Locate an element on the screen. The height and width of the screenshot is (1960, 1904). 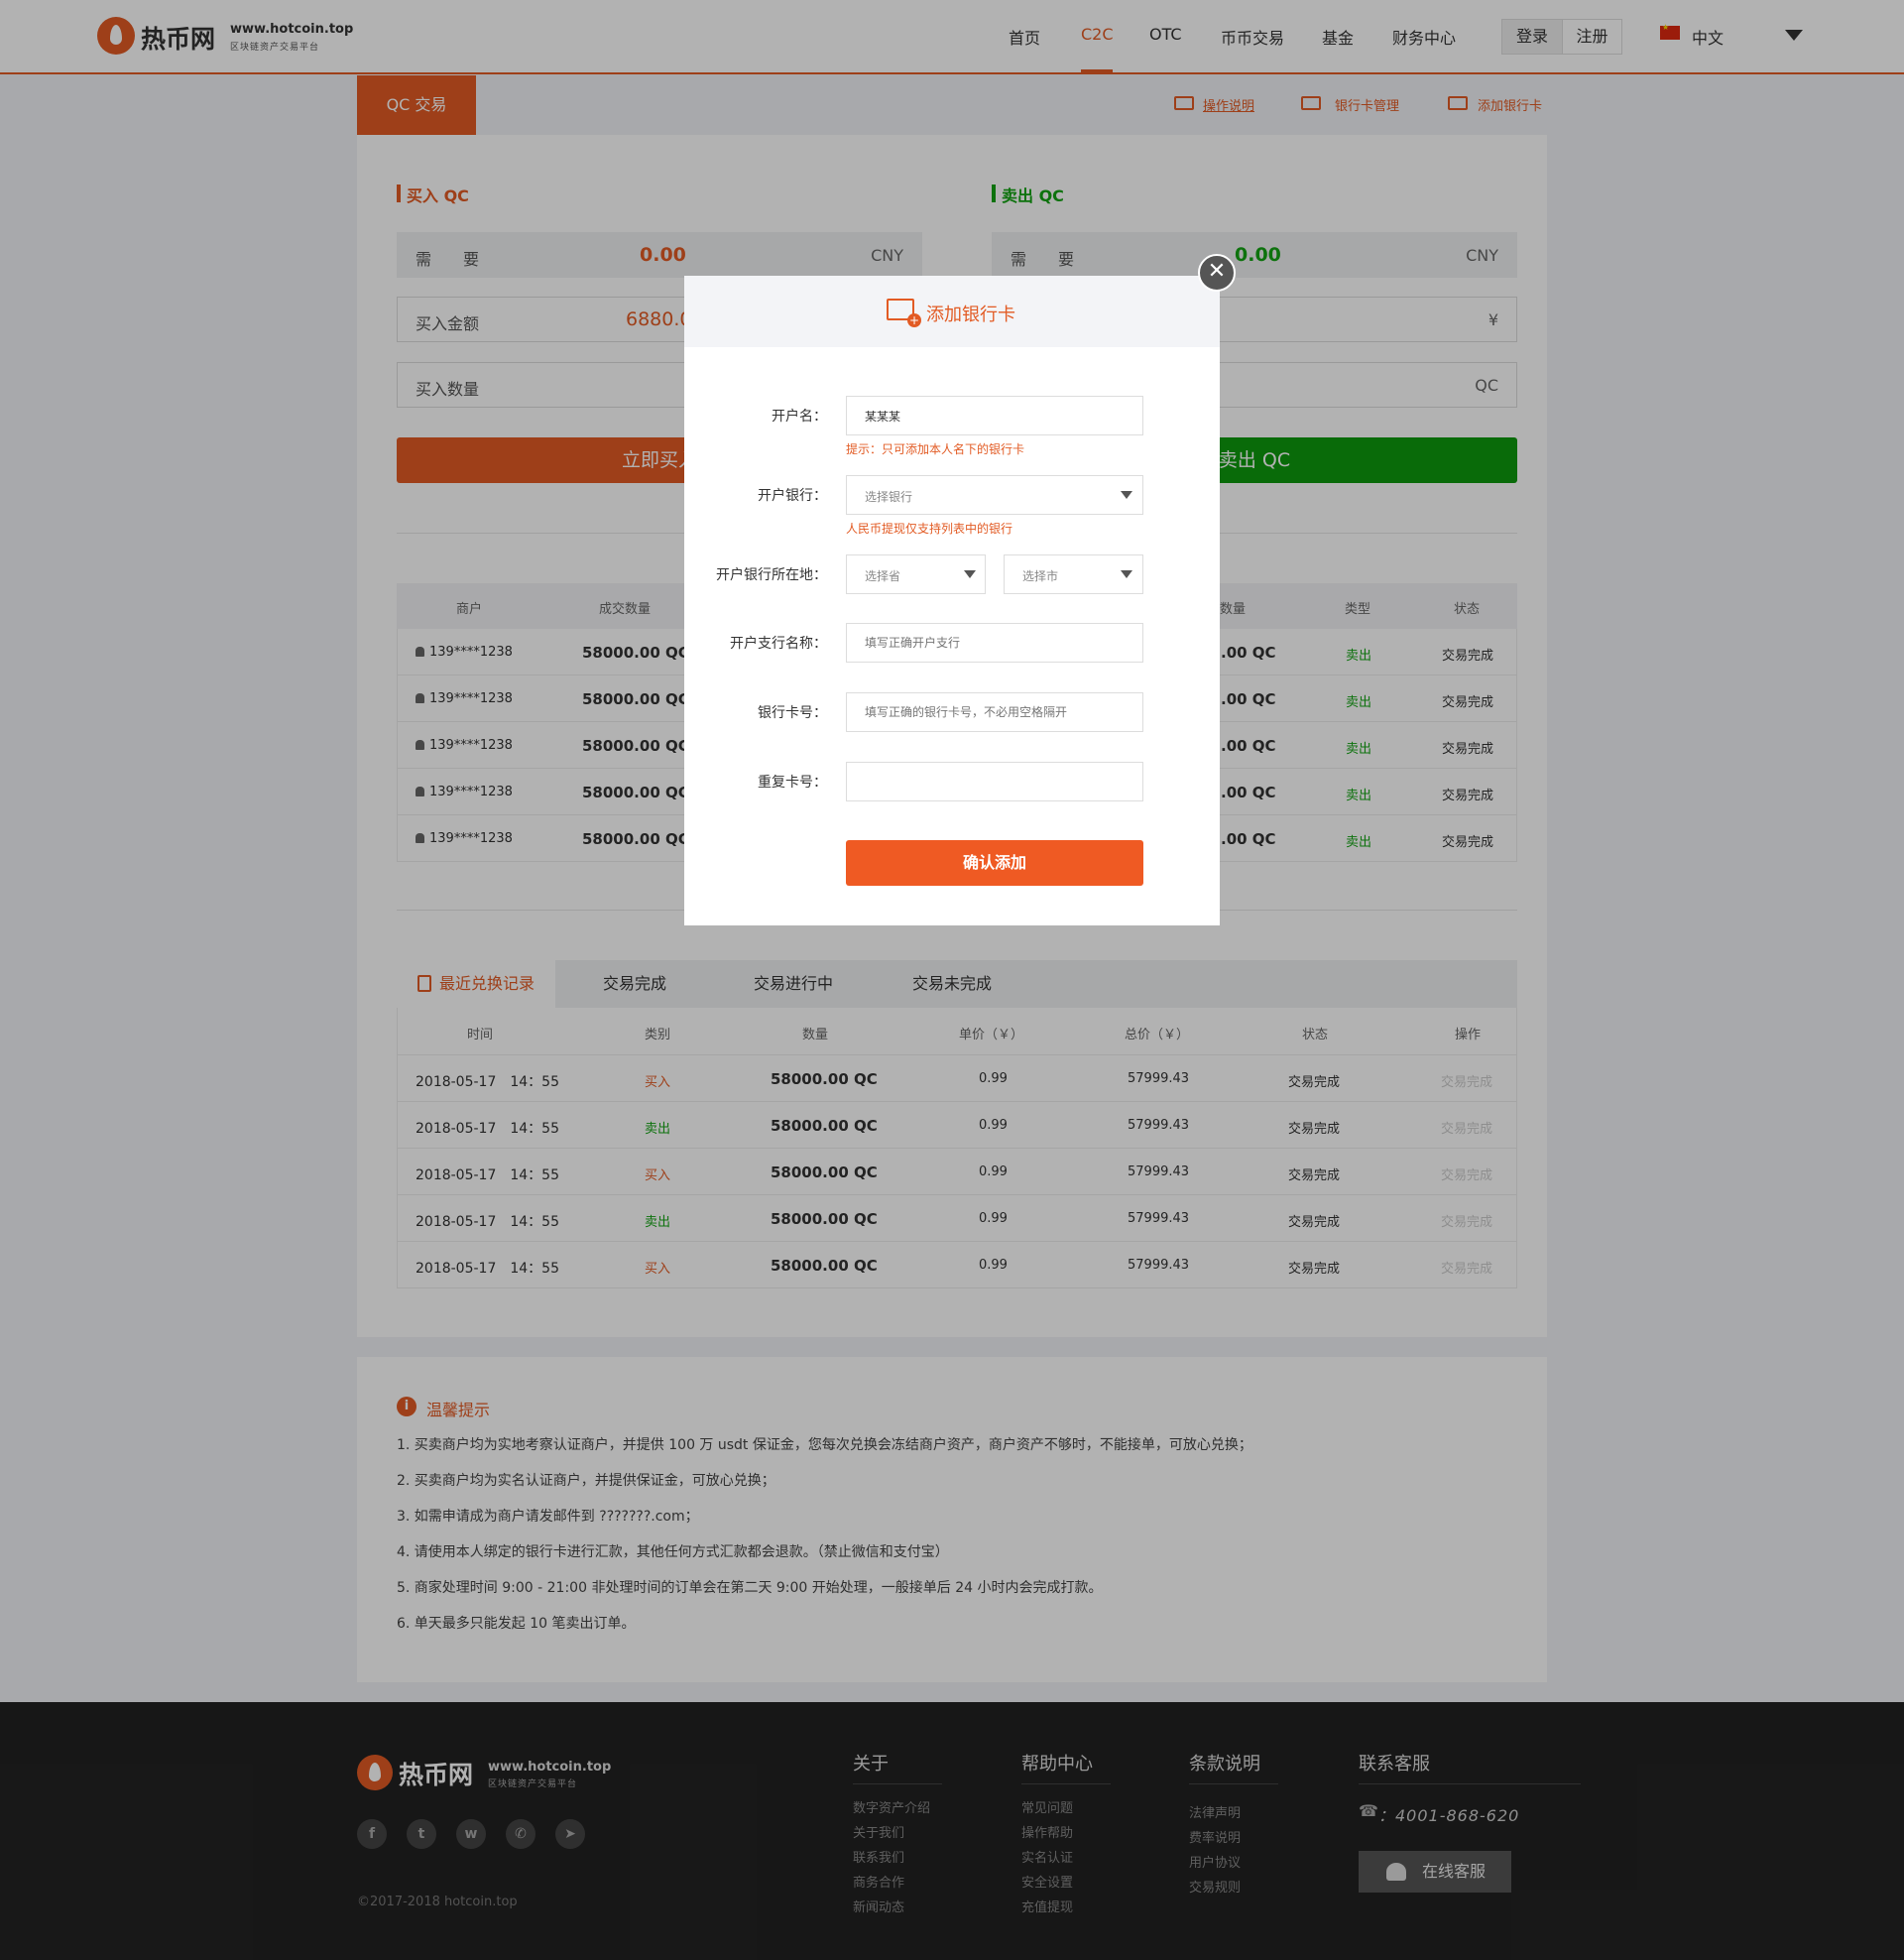
card-number-label: 银行卡号： is located at coordinates (792, 713).